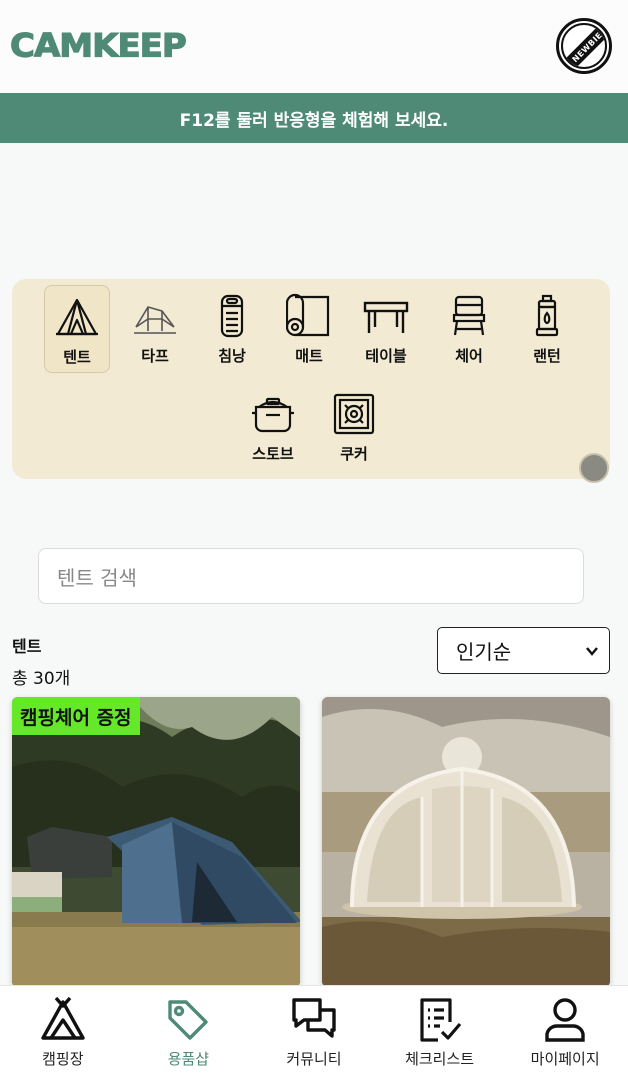 The height and width of the screenshot is (1078, 628). I want to click on nav-label: 캠핑장, so click(63, 1059).